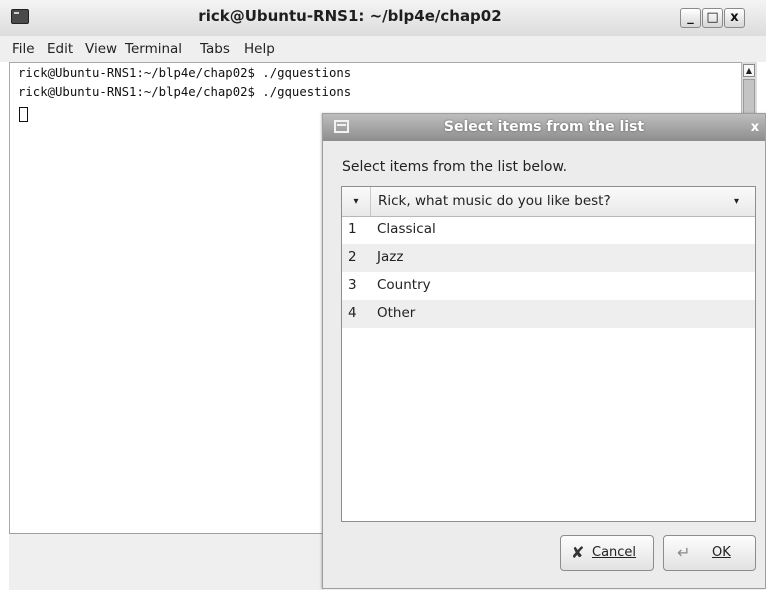  What do you see at coordinates (548, 314) in the screenshot?
I see `list-item: 4 Other` at bounding box center [548, 314].